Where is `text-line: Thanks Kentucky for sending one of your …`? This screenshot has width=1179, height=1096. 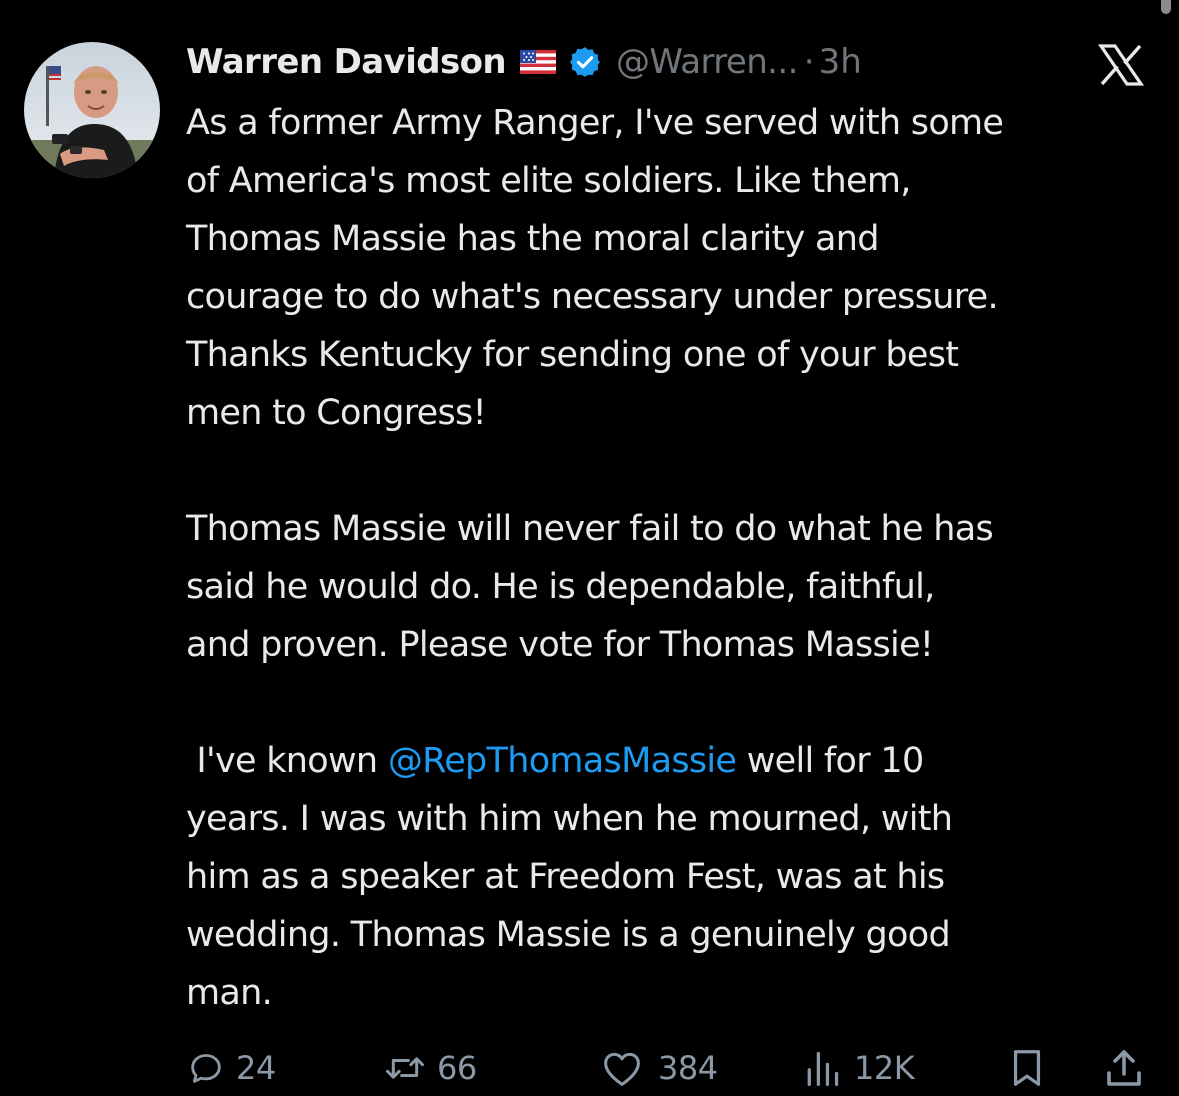 text-line: Thanks Kentucky for sending one of your … is located at coordinates (572, 355).